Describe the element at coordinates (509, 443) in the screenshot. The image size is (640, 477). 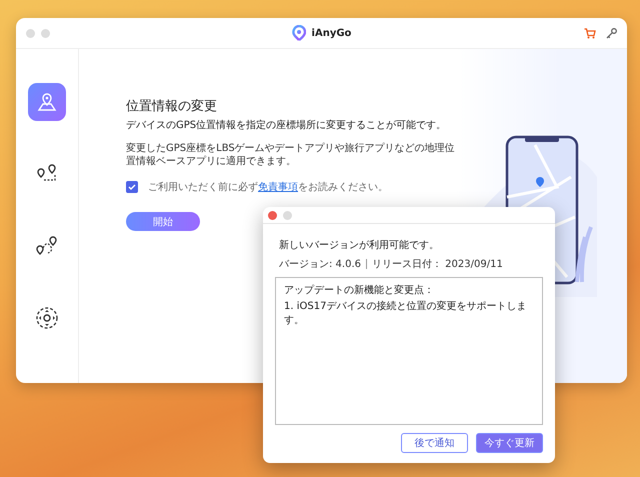
I see `update-now-button: 今すぐ更新` at that location.